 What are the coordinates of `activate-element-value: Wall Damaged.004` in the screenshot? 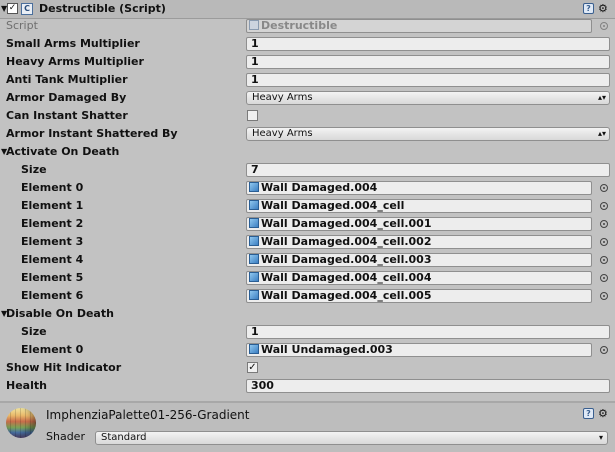 It's located at (319, 187).